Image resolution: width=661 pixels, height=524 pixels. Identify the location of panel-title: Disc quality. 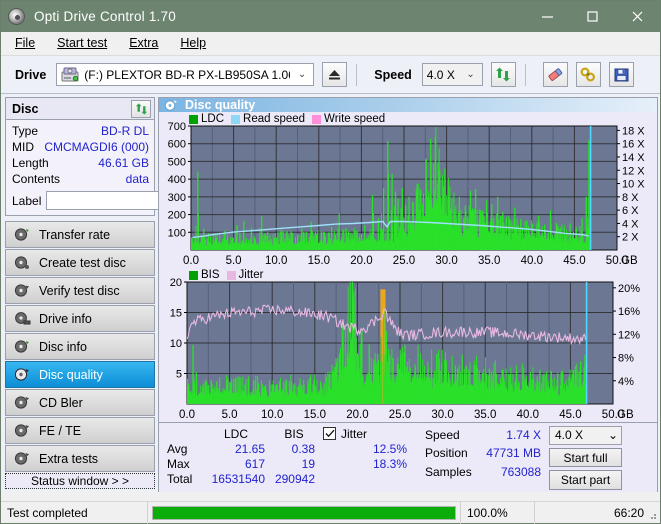
(220, 105).